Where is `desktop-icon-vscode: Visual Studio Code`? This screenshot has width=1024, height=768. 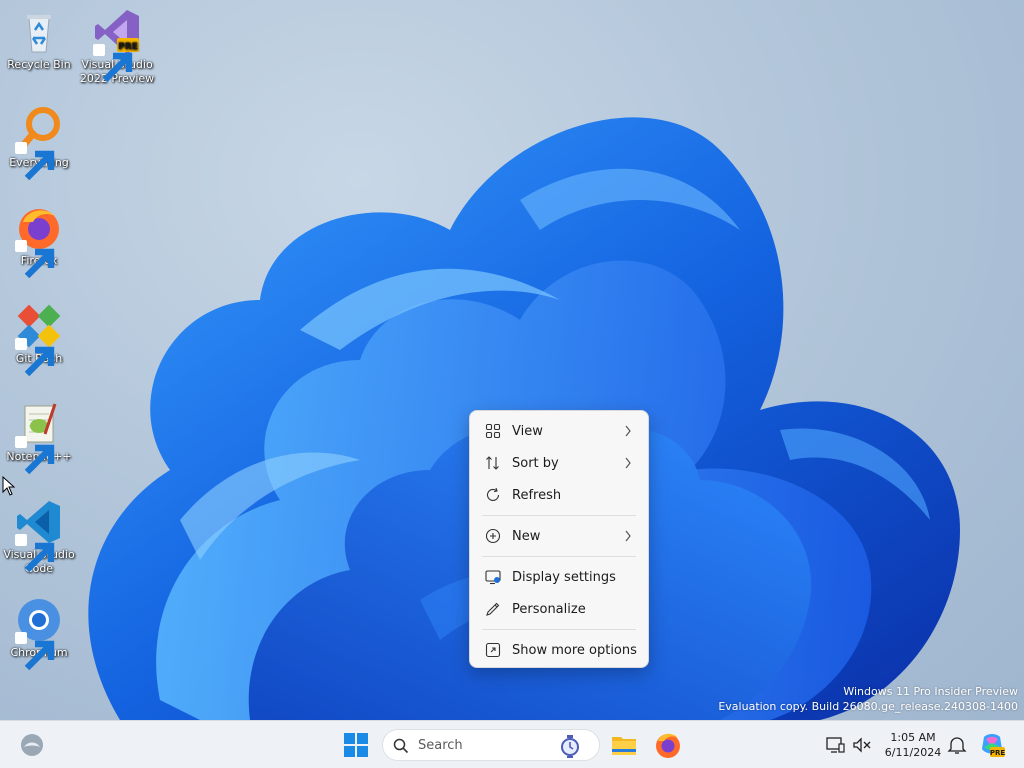
desktop-icon-vscode: Visual Studio Code is located at coordinates (39, 537).